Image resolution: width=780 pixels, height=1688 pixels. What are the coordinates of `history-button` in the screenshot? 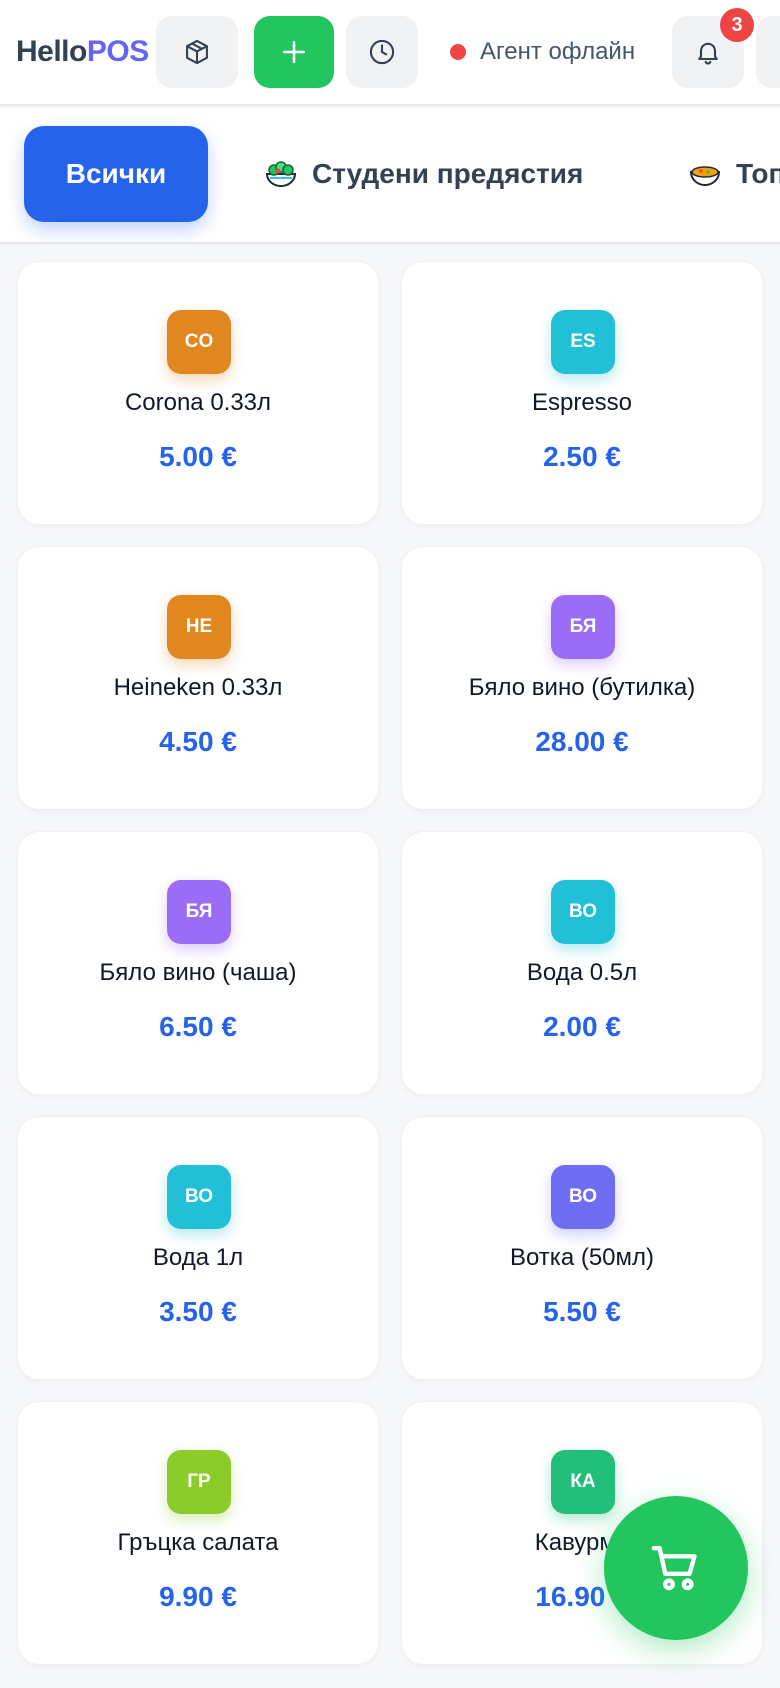 It's located at (382, 52).